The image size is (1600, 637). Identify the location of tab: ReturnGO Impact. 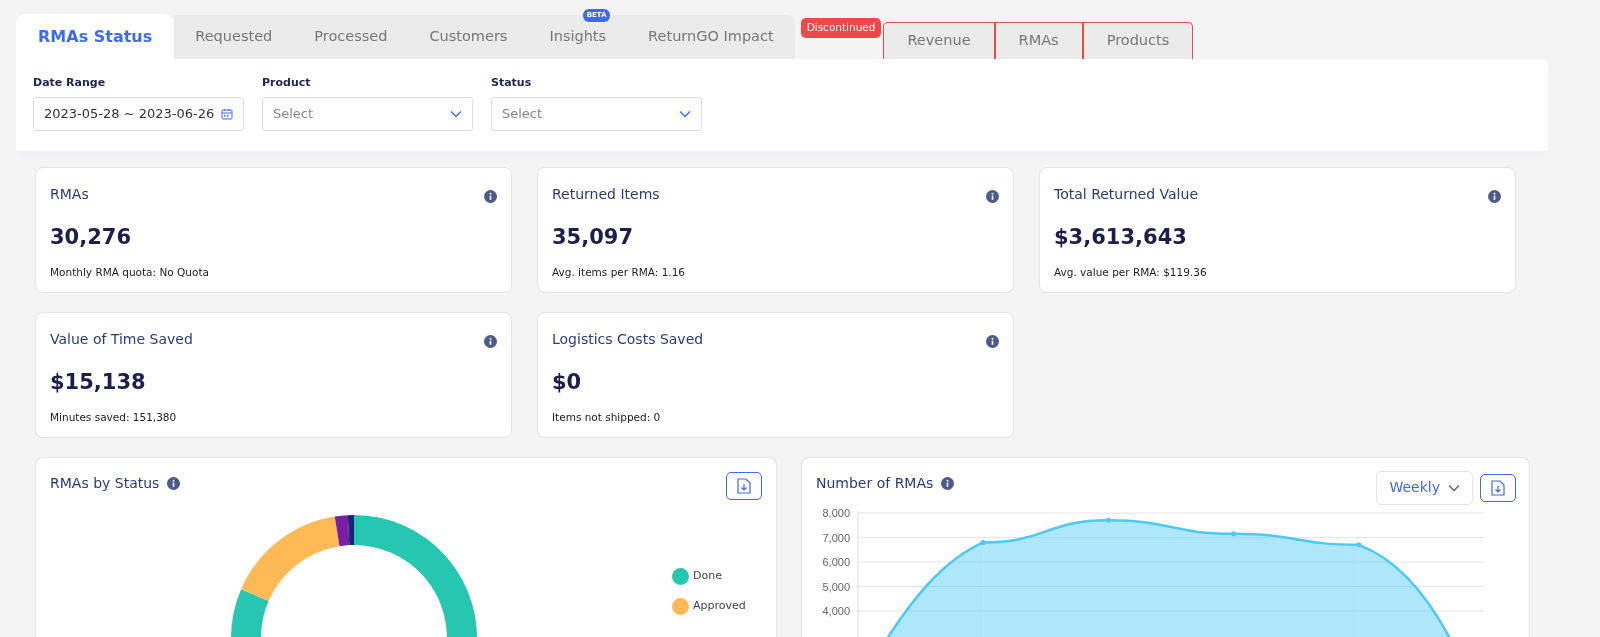
(711, 37).